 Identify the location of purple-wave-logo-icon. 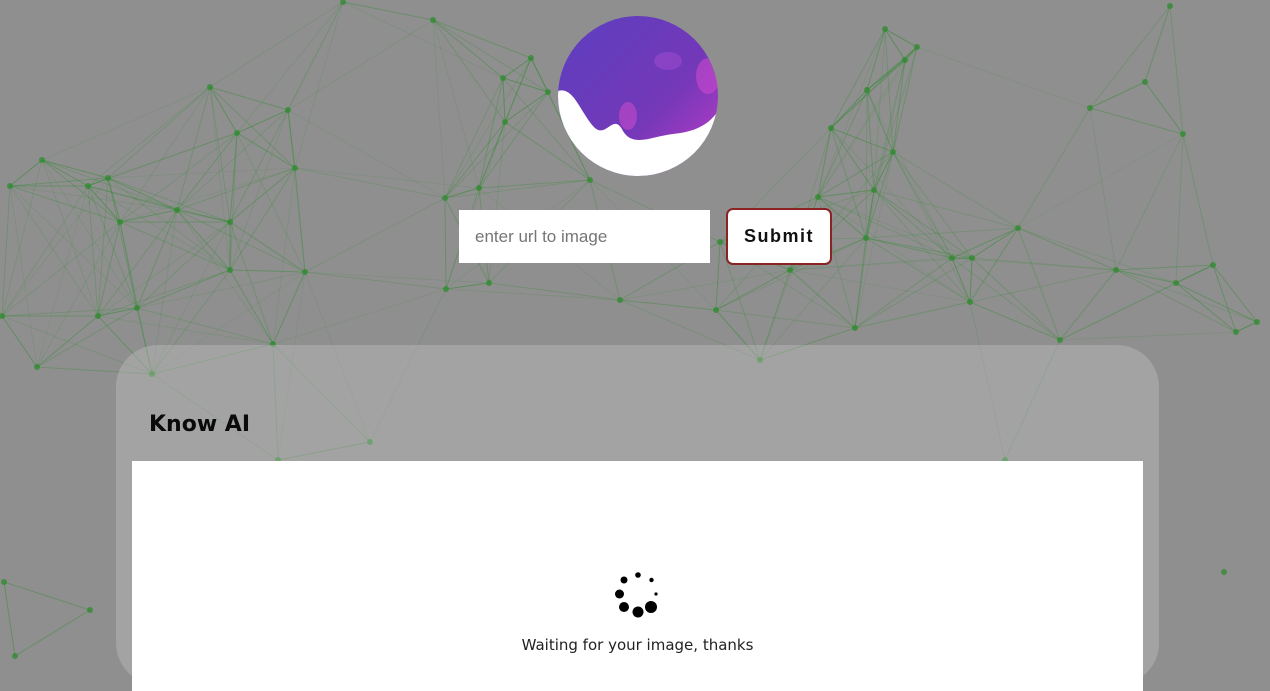
(638, 96).